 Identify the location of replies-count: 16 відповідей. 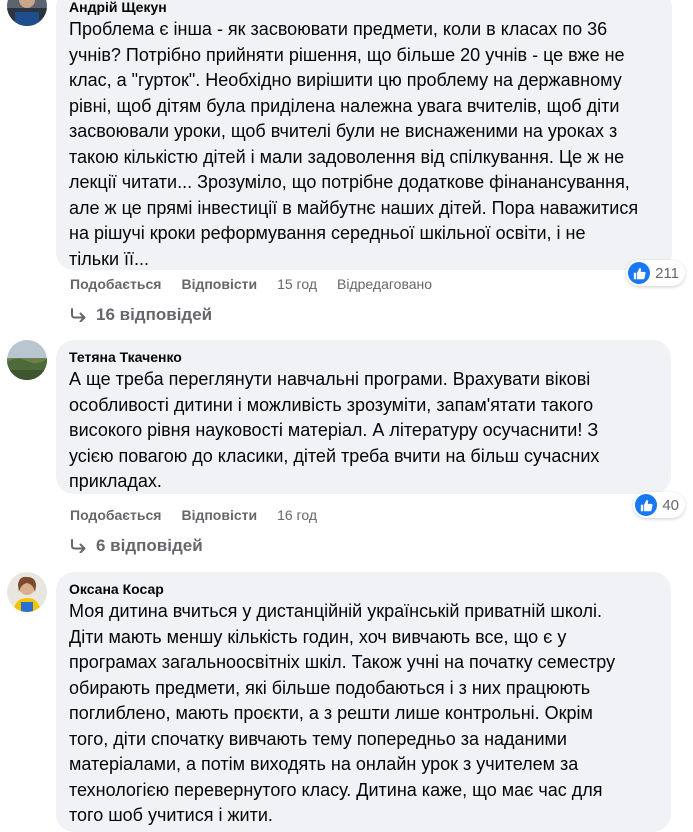
(154, 314).